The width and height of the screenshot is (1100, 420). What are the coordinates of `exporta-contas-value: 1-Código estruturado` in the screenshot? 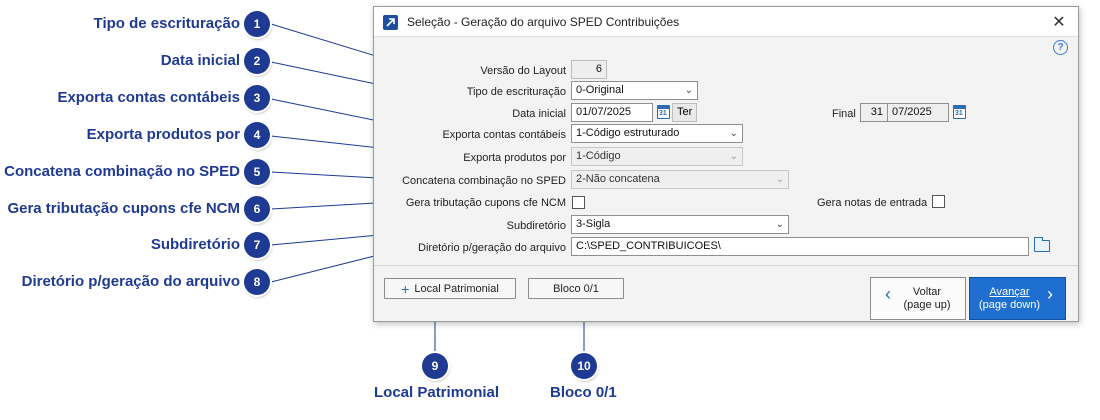 It's located at (628, 133).